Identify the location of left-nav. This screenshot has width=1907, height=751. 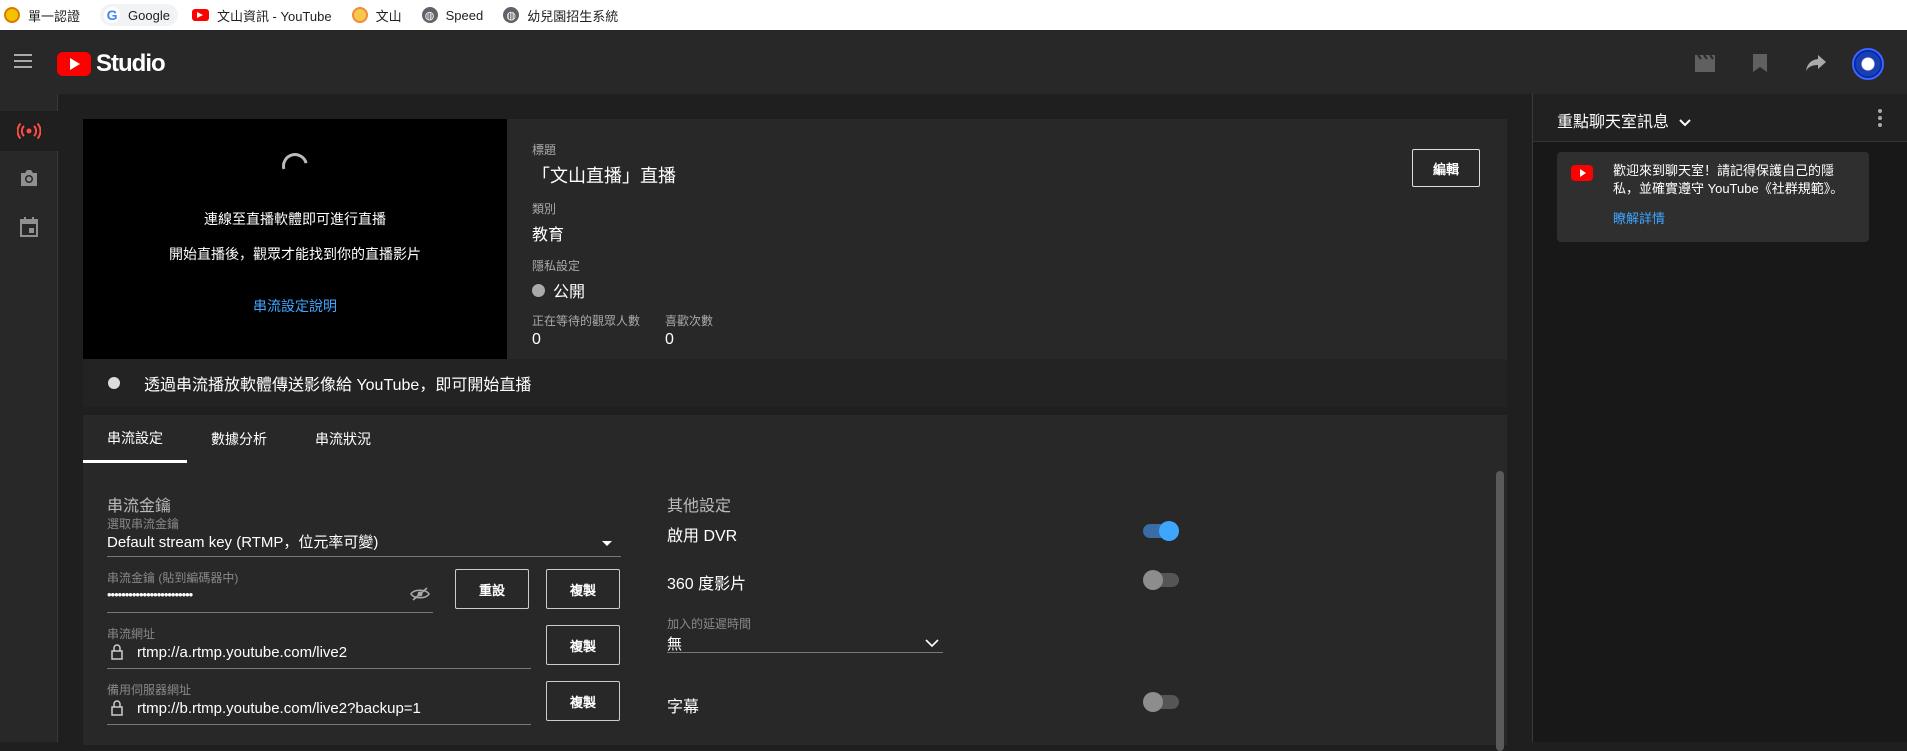
(29, 418).